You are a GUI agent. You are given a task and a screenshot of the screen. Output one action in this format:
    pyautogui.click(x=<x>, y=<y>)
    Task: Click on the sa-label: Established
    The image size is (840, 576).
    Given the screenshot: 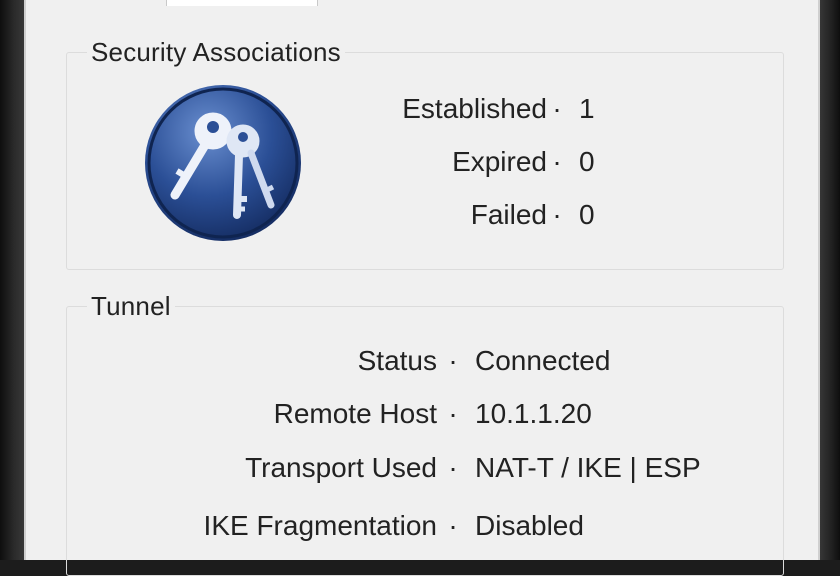 What is the action you would take?
    pyautogui.click(x=474, y=108)
    